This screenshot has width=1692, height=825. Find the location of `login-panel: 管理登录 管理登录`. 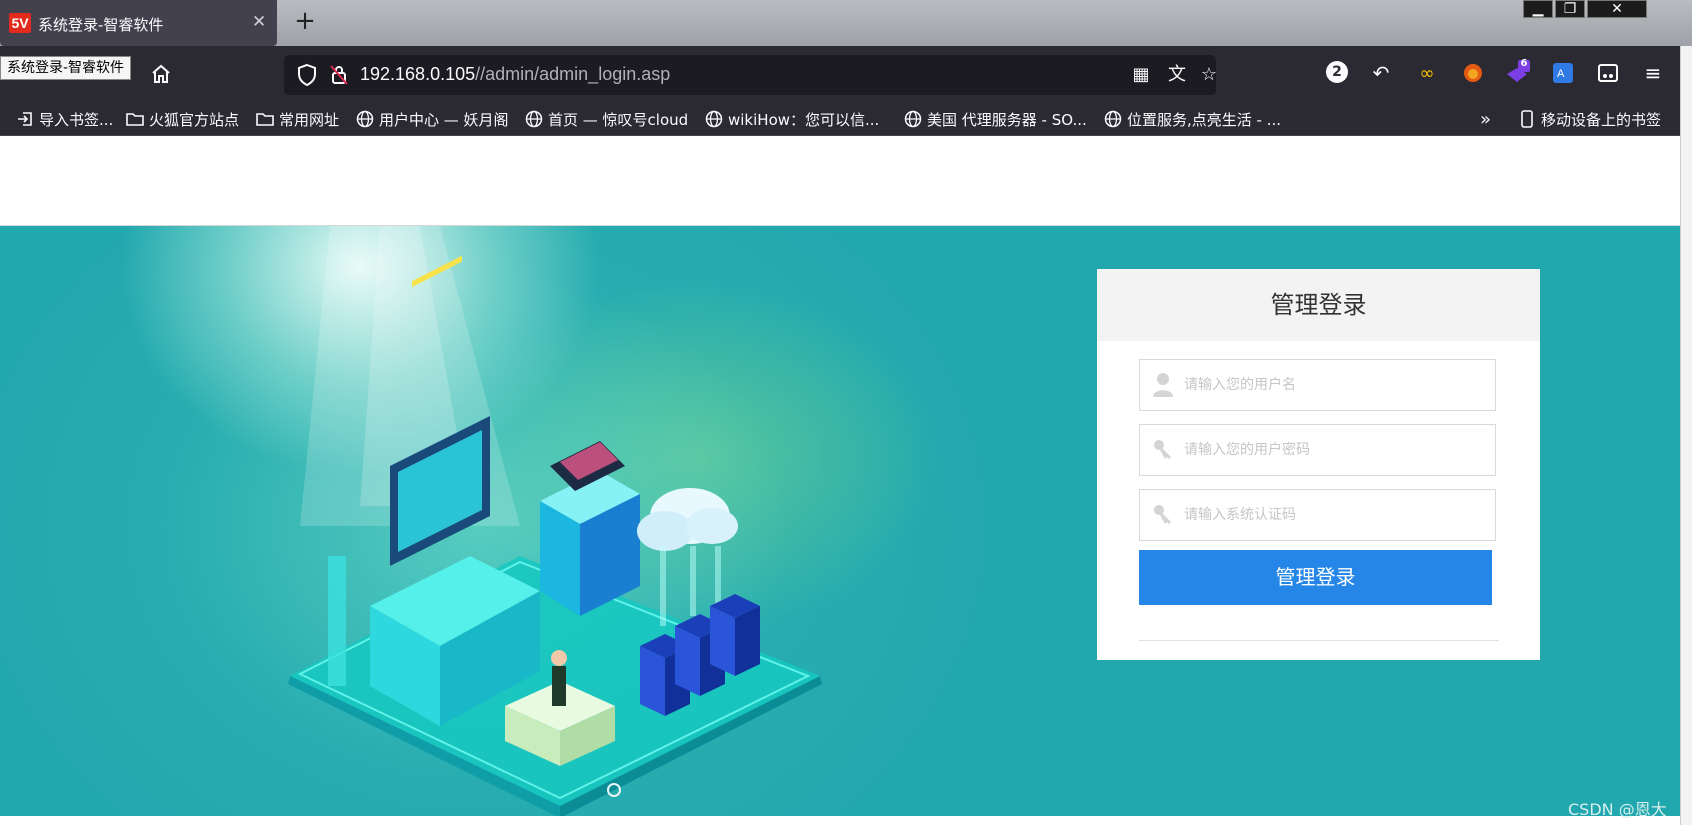

login-panel: 管理登录 管理登录 is located at coordinates (1318, 464).